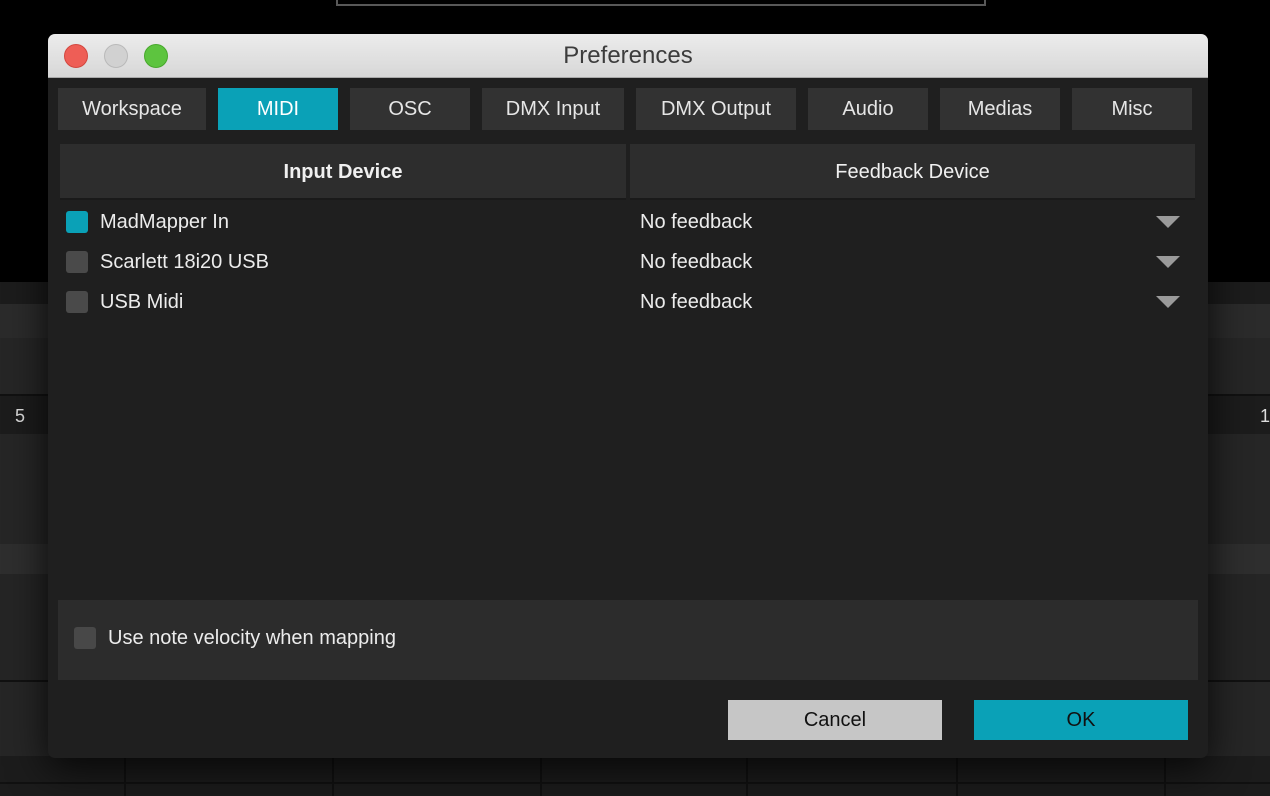 The width and height of the screenshot is (1270, 796). I want to click on note-velocity-label: Use note velocity when mapping, so click(252, 638).